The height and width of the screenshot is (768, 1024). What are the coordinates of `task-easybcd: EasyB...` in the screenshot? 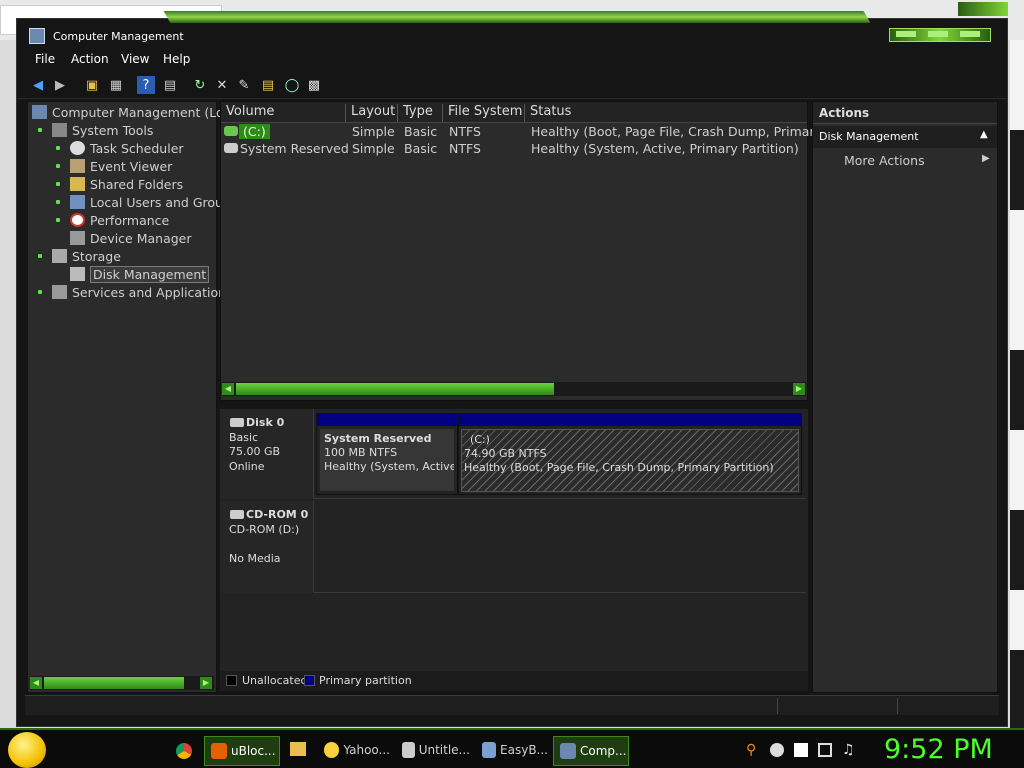 It's located at (512, 750).